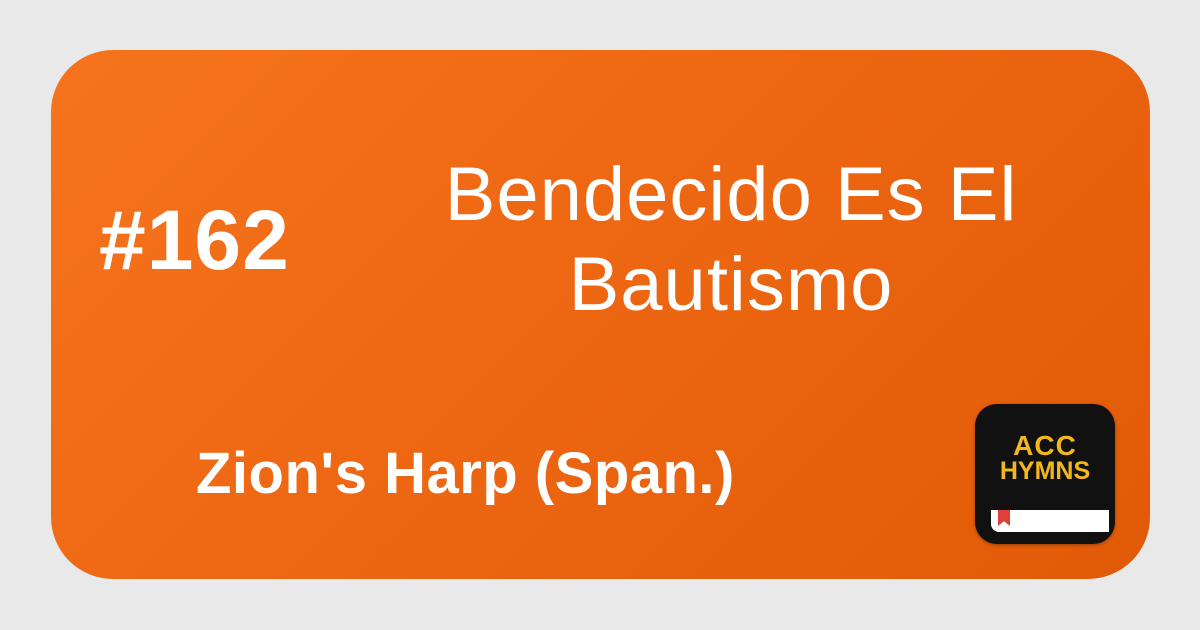  What do you see at coordinates (465, 473) in the screenshot?
I see `hymnbook-name: Zion's Harp (Span.)` at bounding box center [465, 473].